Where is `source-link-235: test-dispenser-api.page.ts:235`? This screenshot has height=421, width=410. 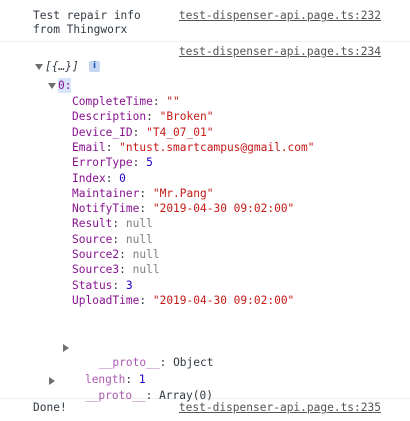 source-link-235: test-dispenser-api.page.ts:235 is located at coordinates (280, 407).